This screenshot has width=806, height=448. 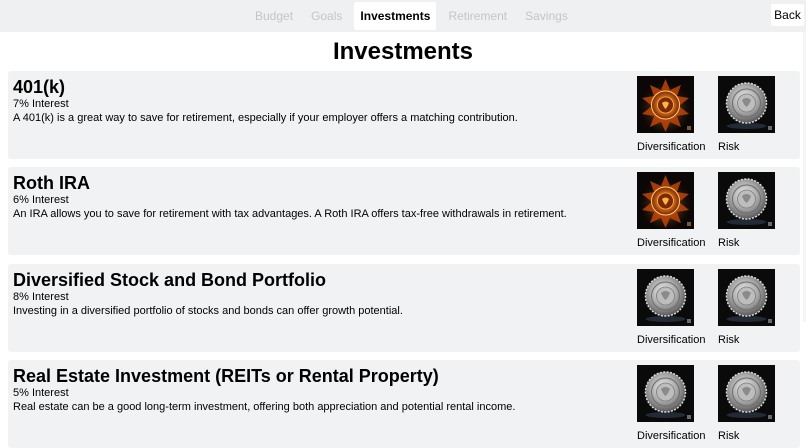 What do you see at coordinates (395, 16) in the screenshot?
I see `tab-investments: Investments` at bounding box center [395, 16].